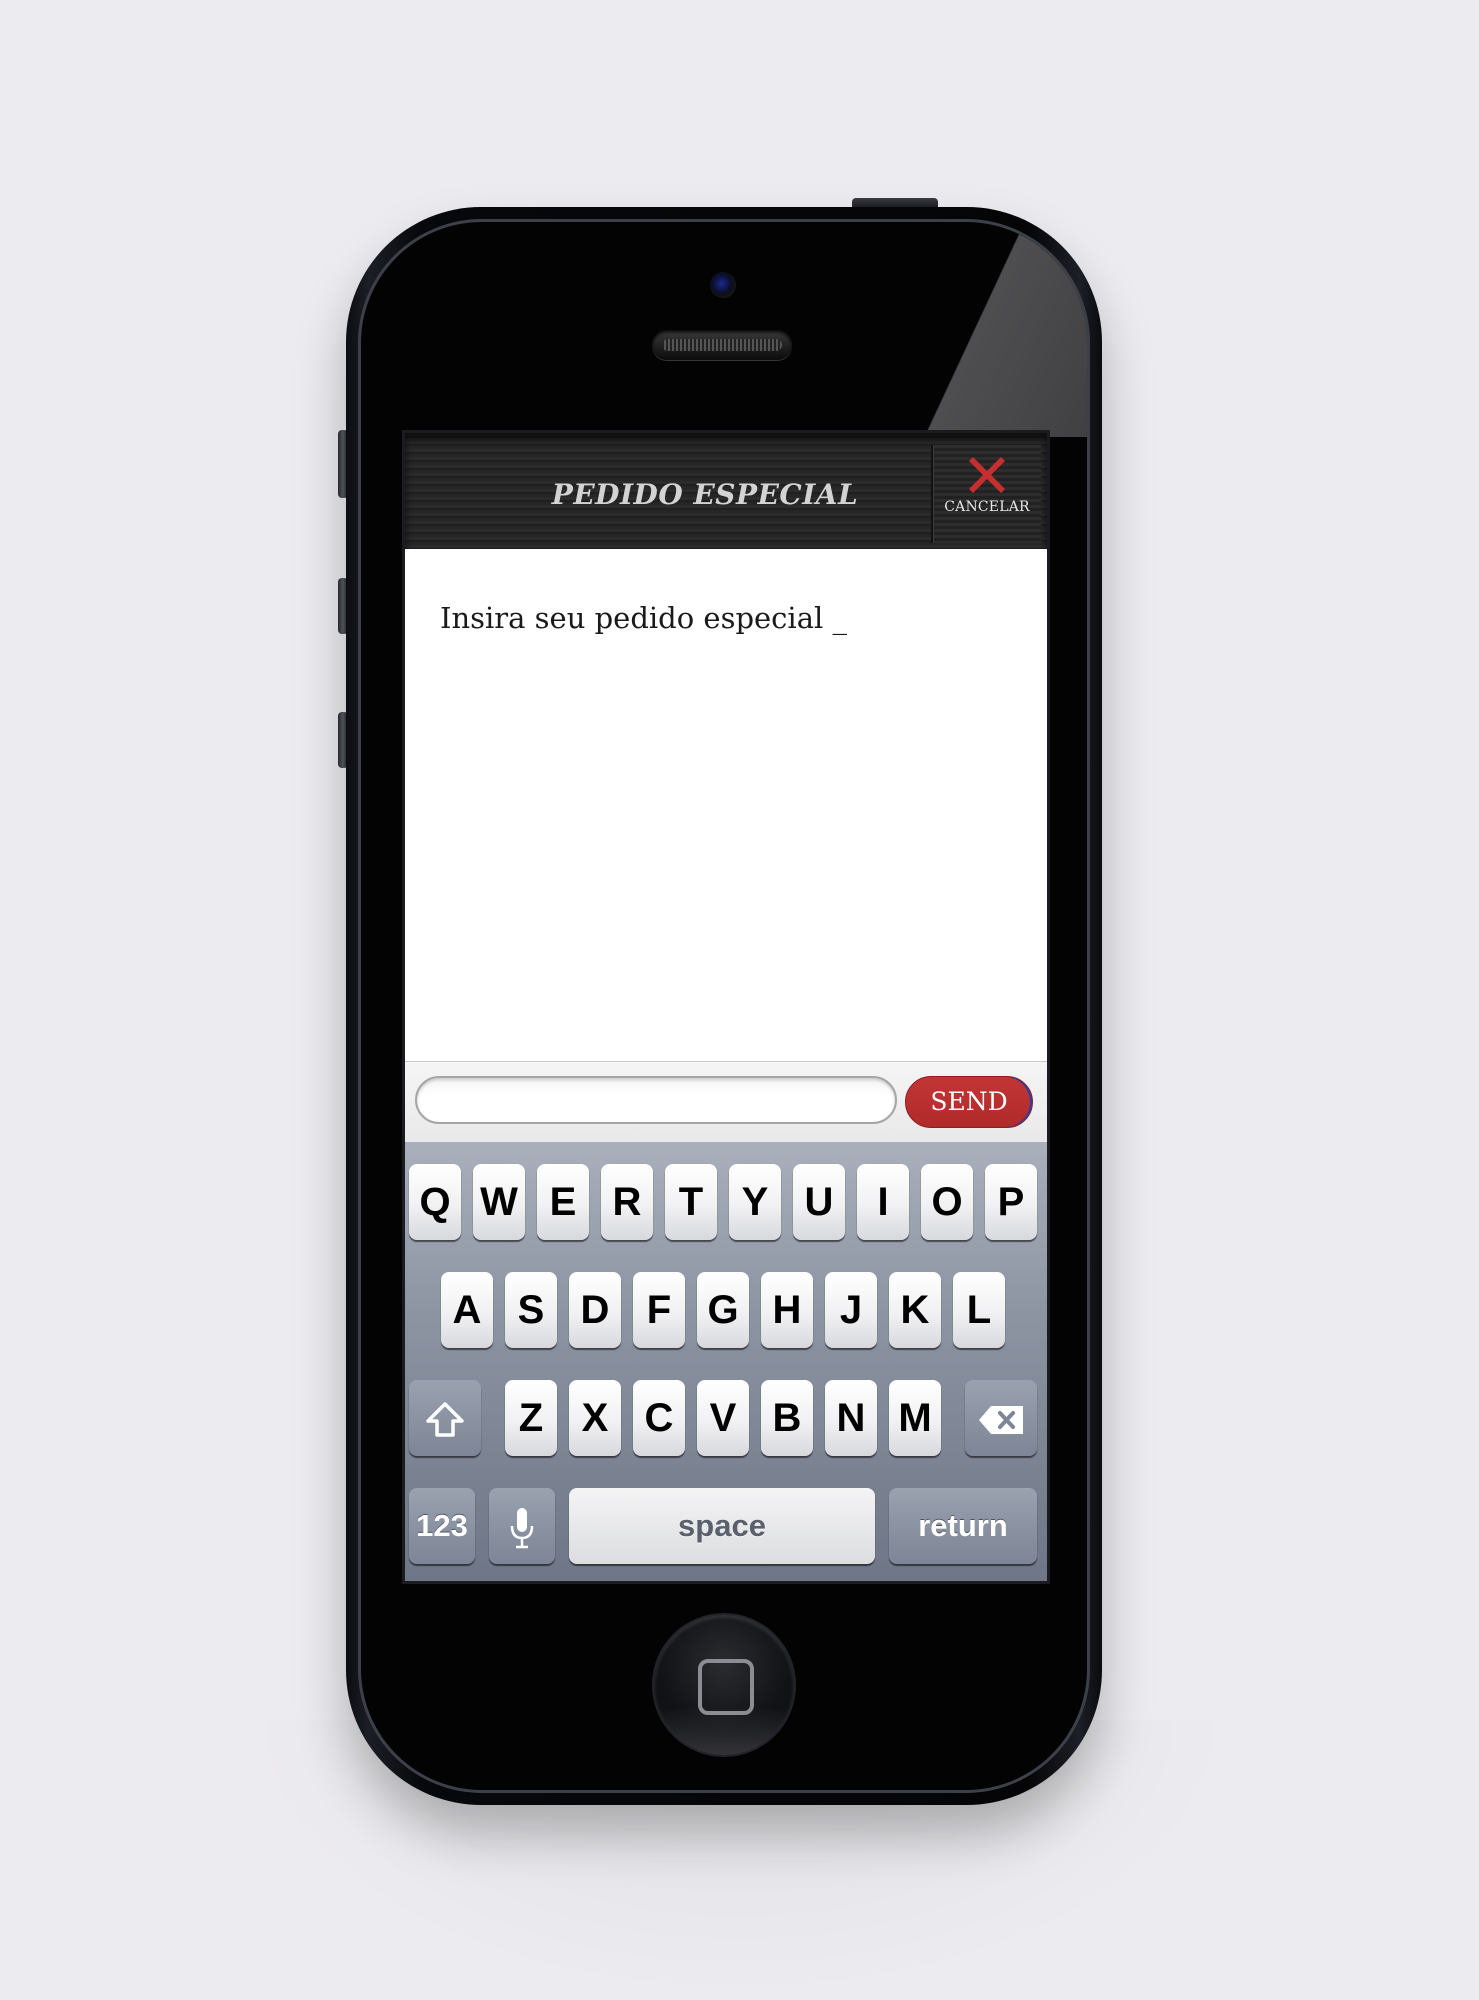 The height and width of the screenshot is (2000, 1479). I want to click on home-button-icon, so click(724, 1685).